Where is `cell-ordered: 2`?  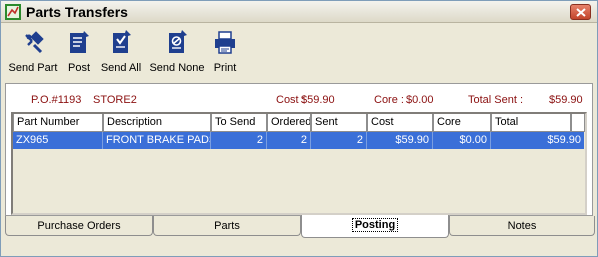 cell-ordered: 2 is located at coordinates (289, 140).